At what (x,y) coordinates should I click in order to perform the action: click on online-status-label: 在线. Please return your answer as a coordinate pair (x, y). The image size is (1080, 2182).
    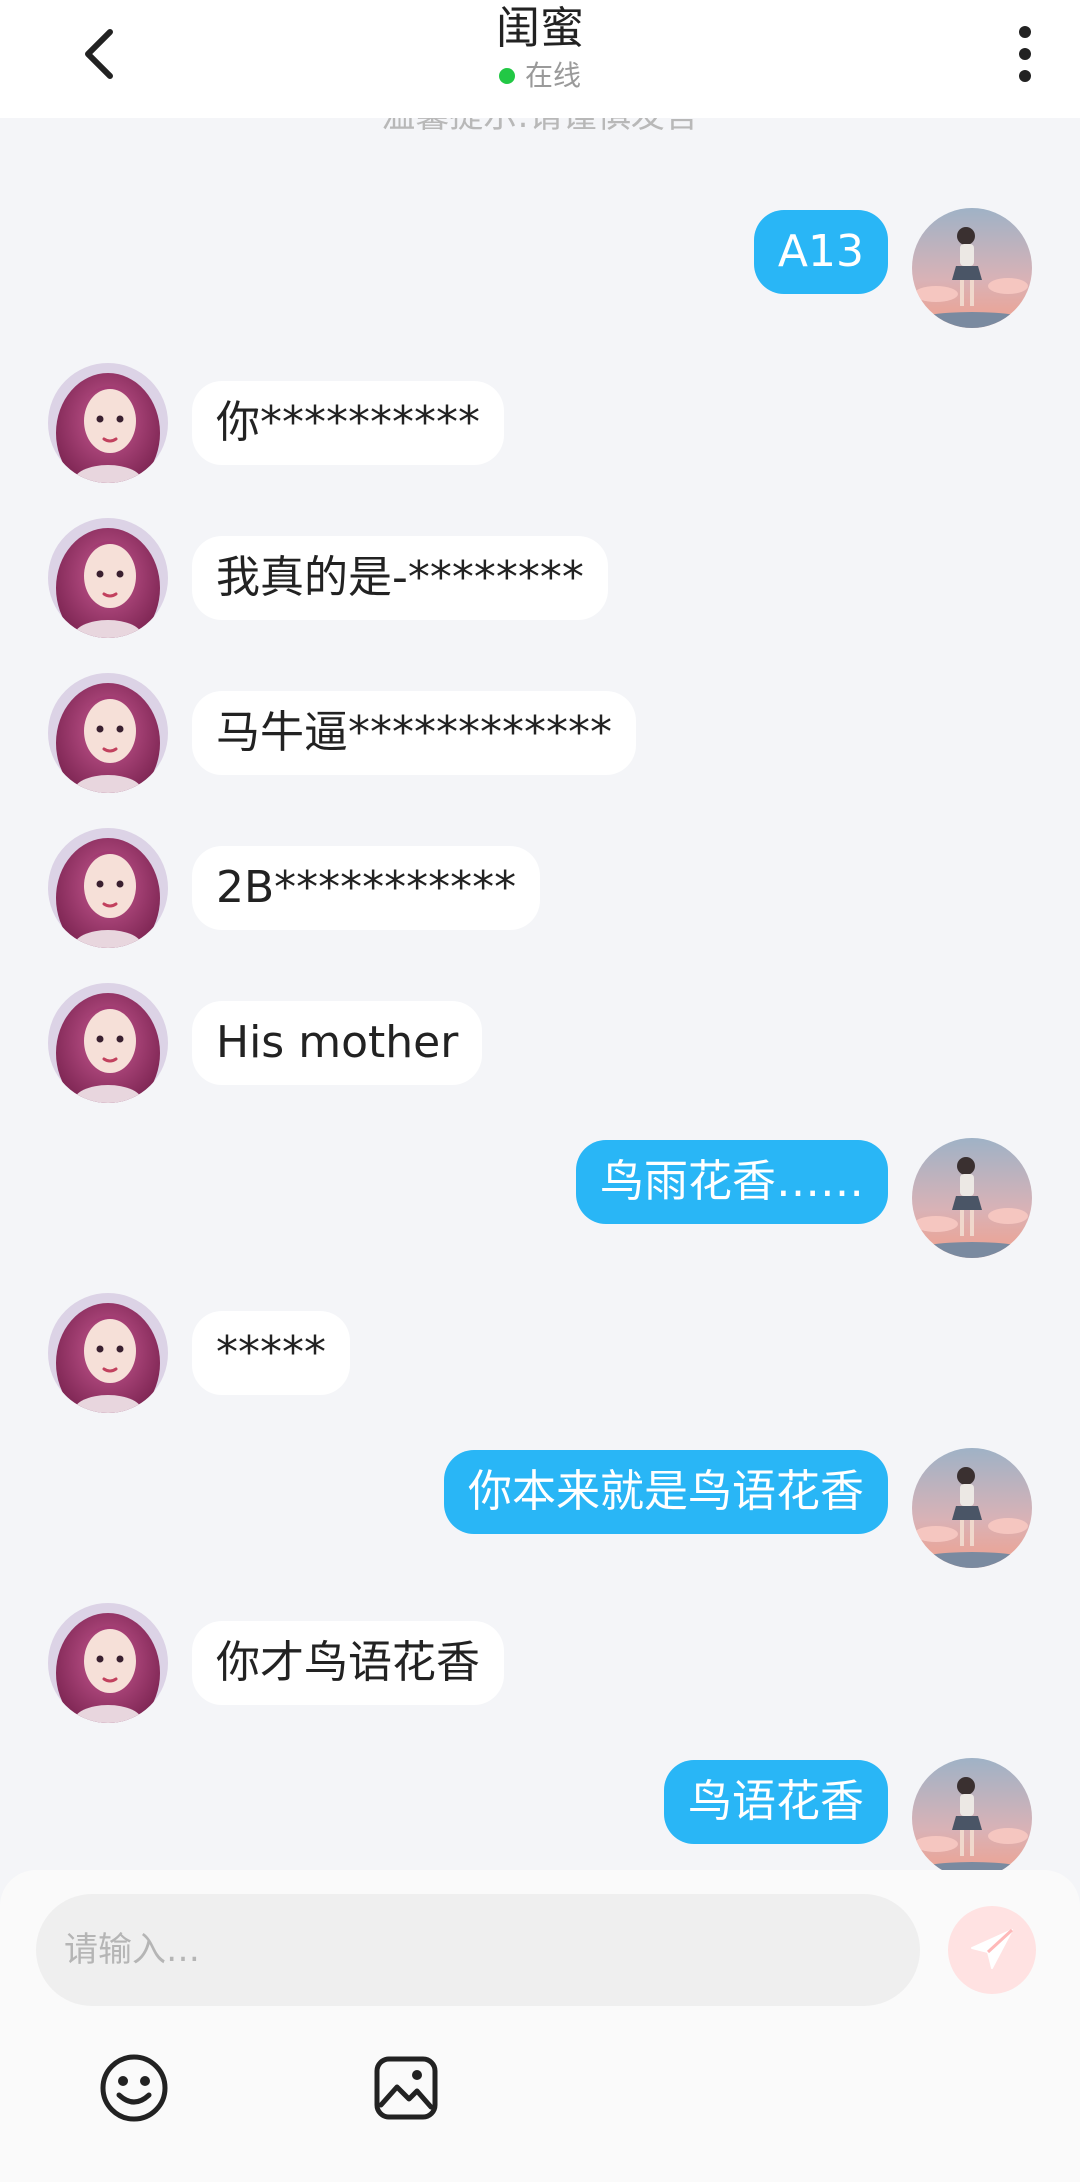
    Looking at the image, I should click on (552, 75).